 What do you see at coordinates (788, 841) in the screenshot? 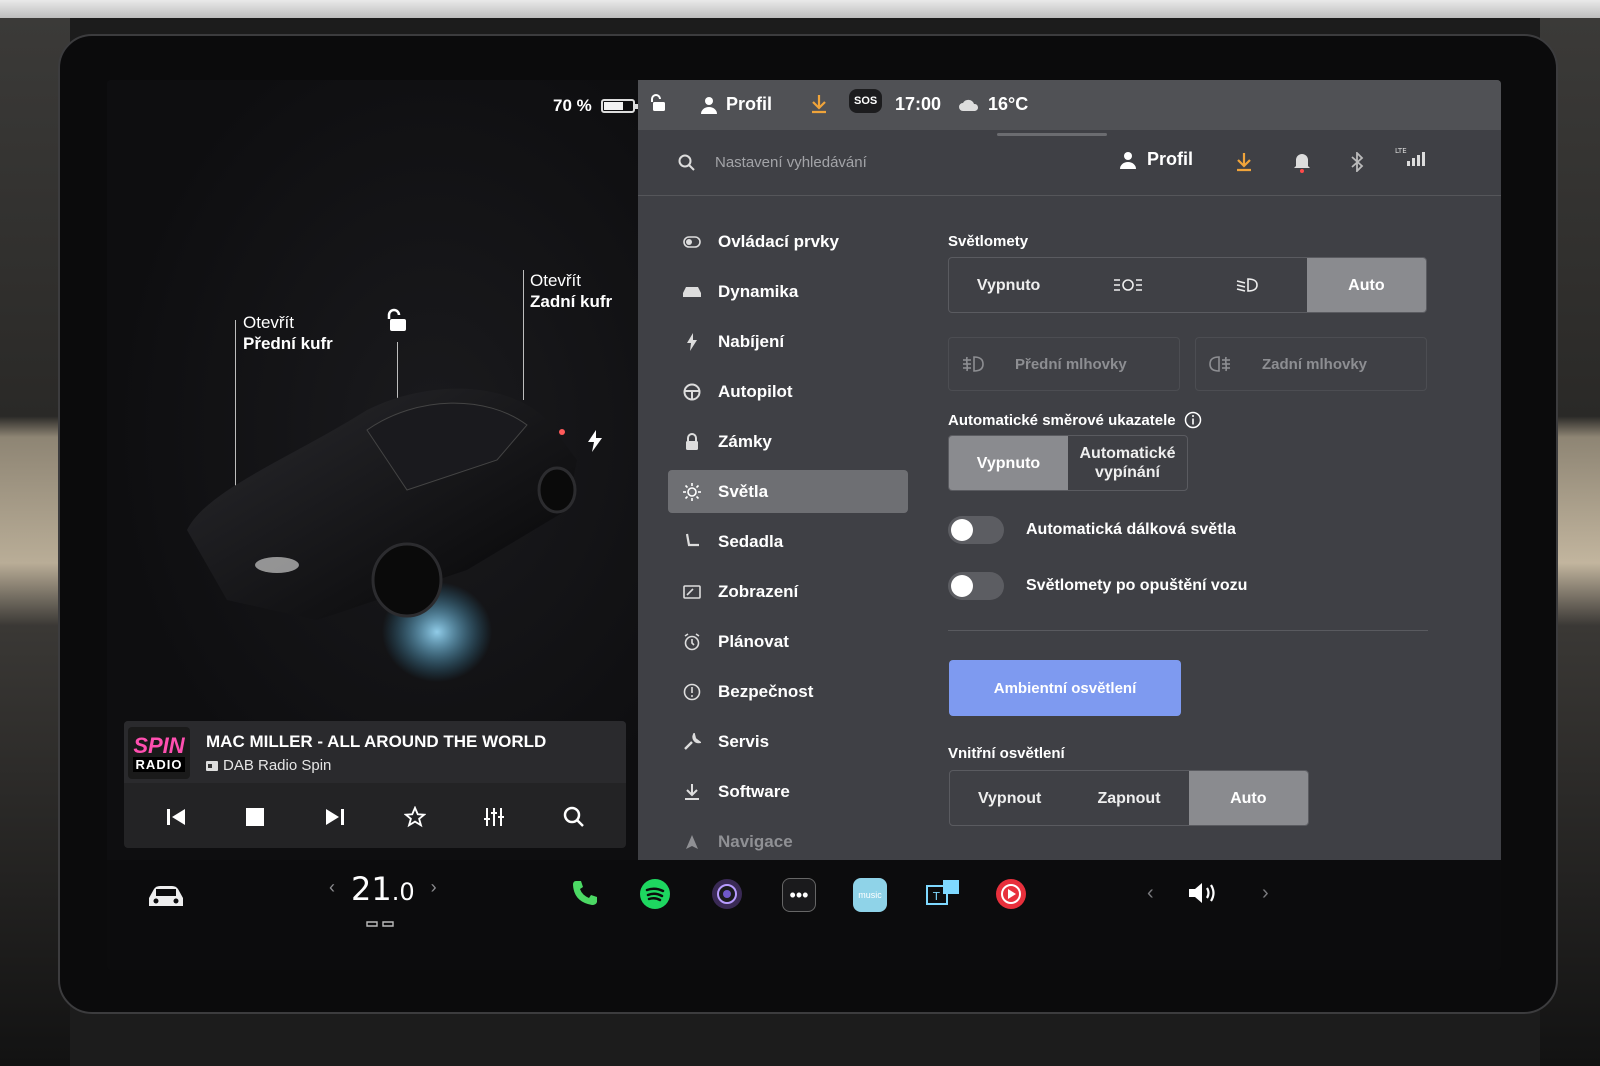
I see `nav-item-navigace: Navigace` at bounding box center [788, 841].